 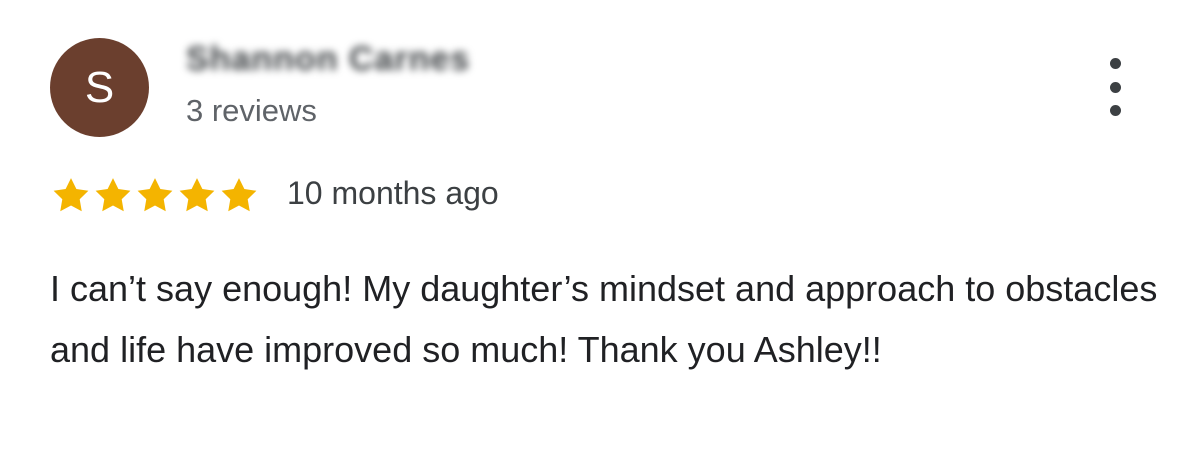 I want to click on star-rating, so click(x=155, y=195).